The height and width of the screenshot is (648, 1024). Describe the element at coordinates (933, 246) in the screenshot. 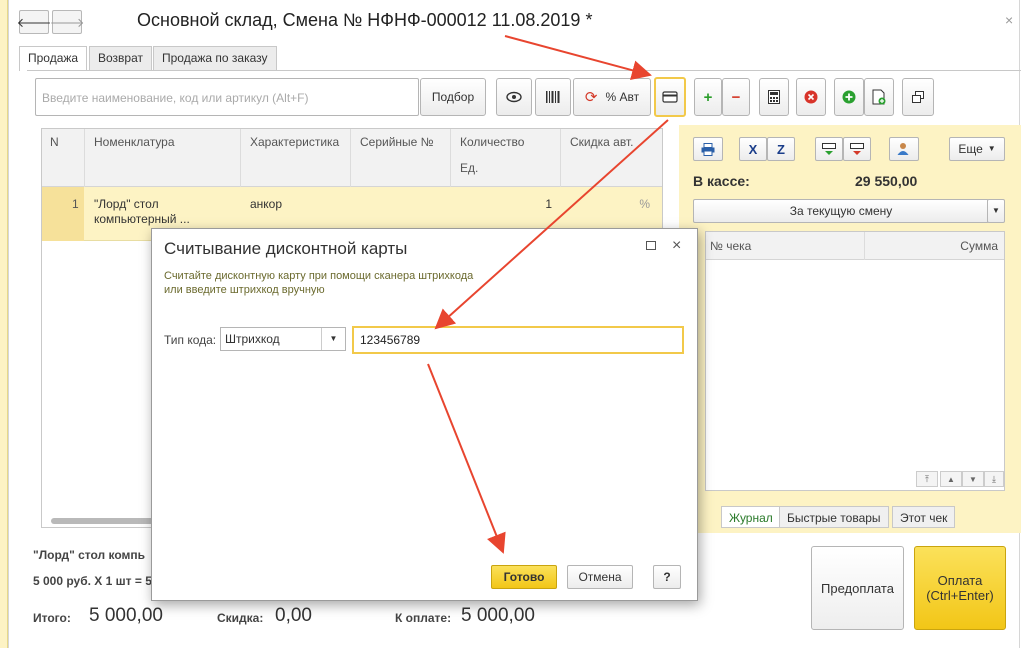

I see `col-sum: Сумма` at that location.